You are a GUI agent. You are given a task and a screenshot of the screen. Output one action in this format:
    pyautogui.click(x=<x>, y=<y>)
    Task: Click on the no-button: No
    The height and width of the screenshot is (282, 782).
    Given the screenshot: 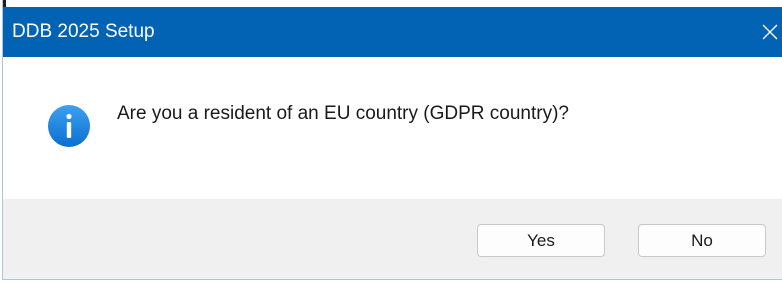 What is the action you would take?
    pyautogui.click(x=702, y=240)
    